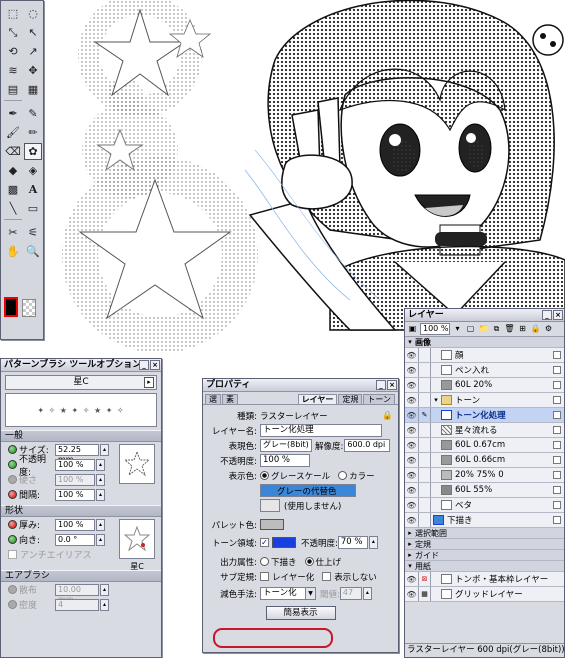 The width and height of the screenshot is (565, 658). Describe the element at coordinates (373, 542) in the screenshot. I see `tone-opacity-spinner: ▴` at that location.